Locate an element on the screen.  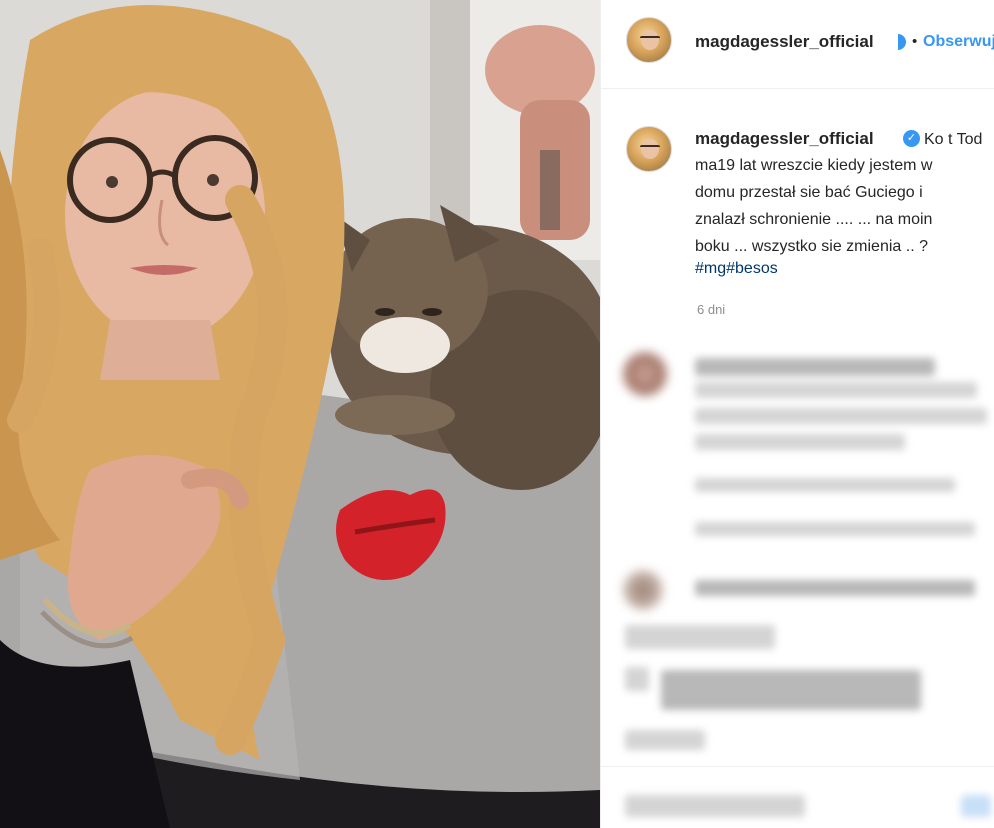
caption-hashtags: #mg#besos is located at coordinates (736, 269).